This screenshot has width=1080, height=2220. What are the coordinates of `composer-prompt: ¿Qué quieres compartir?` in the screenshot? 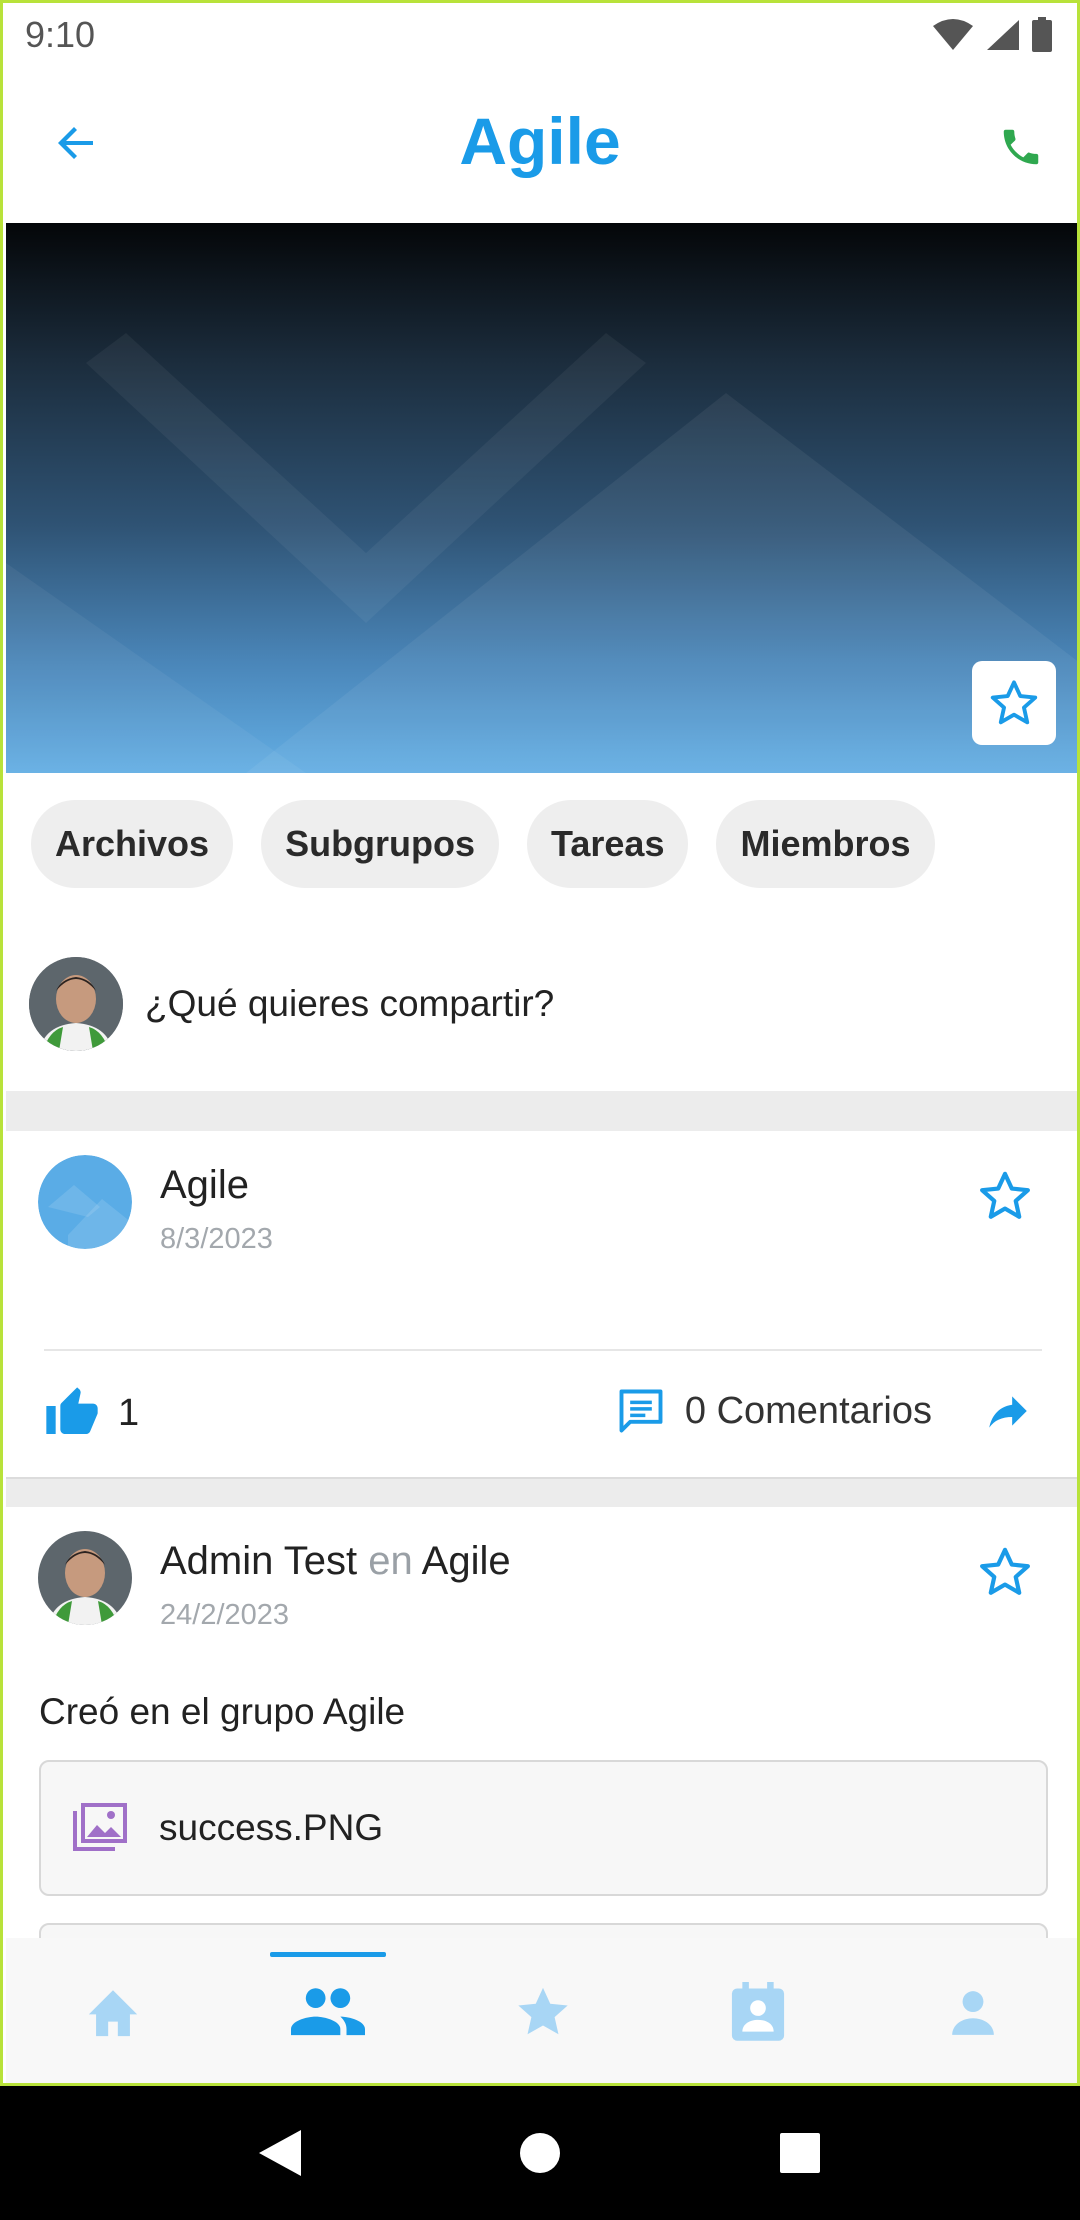 It's located at (350, 1003).